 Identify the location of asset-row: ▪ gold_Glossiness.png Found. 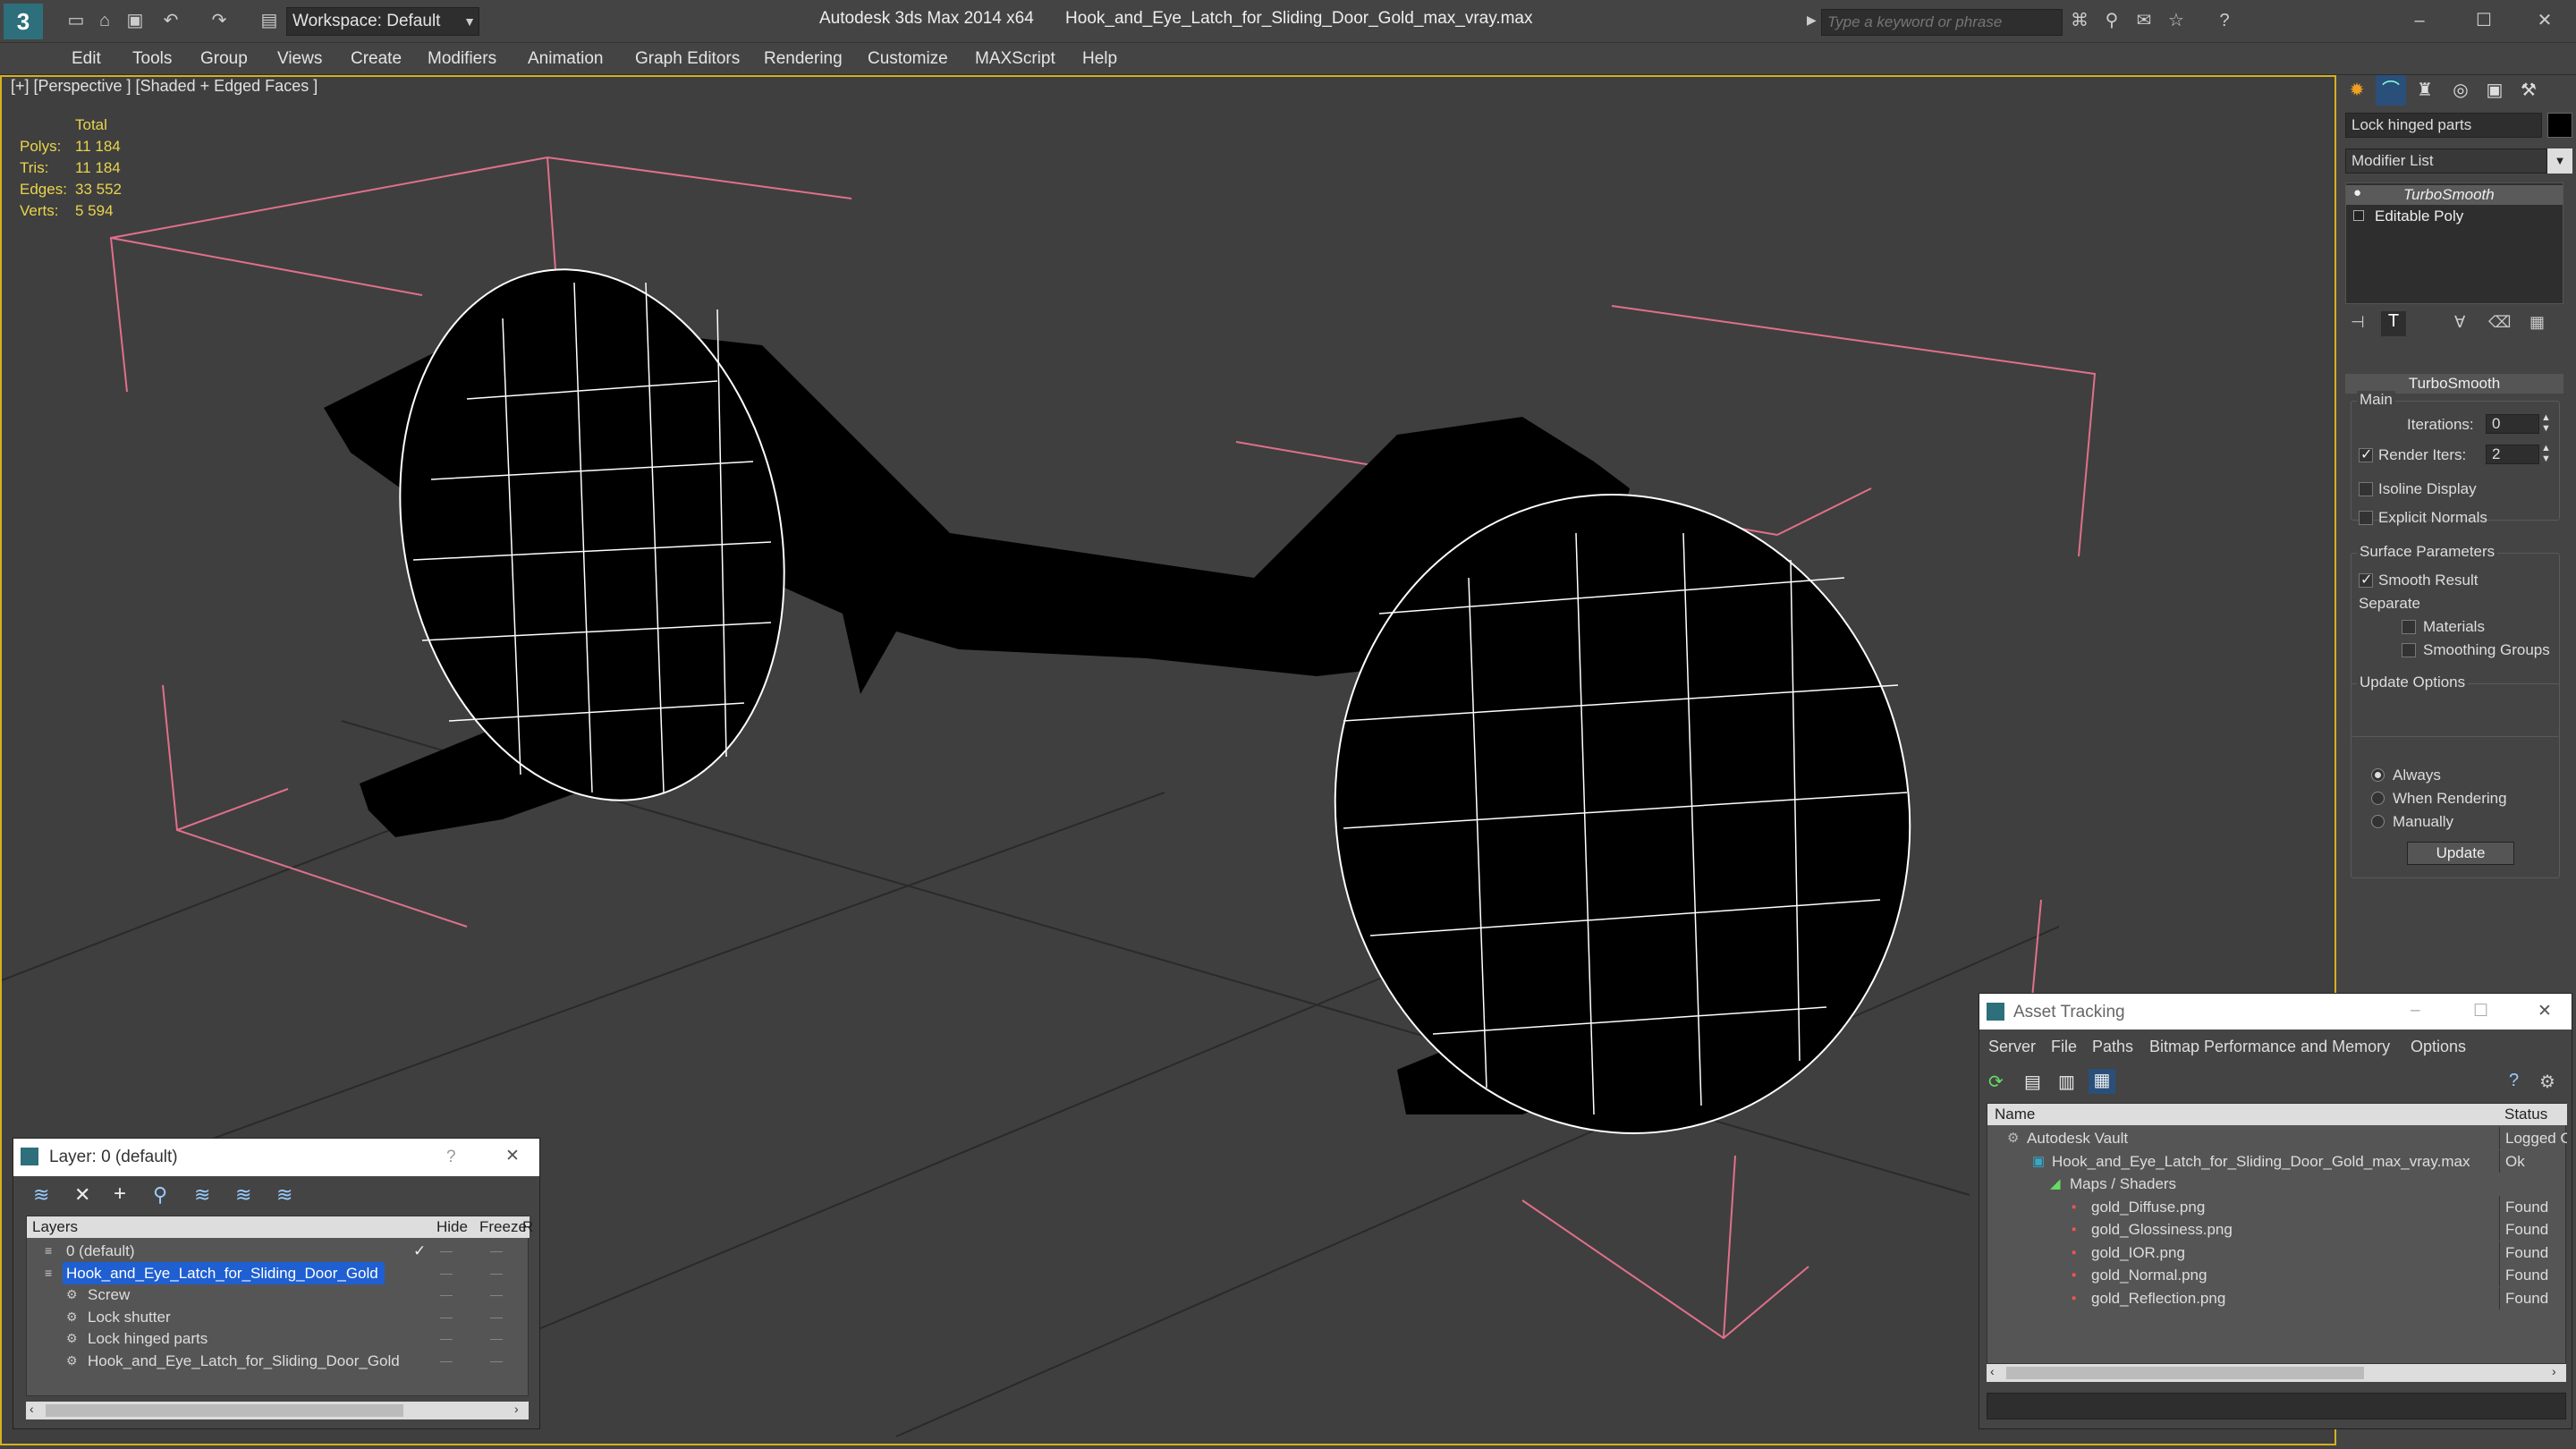
(2277, 1229).